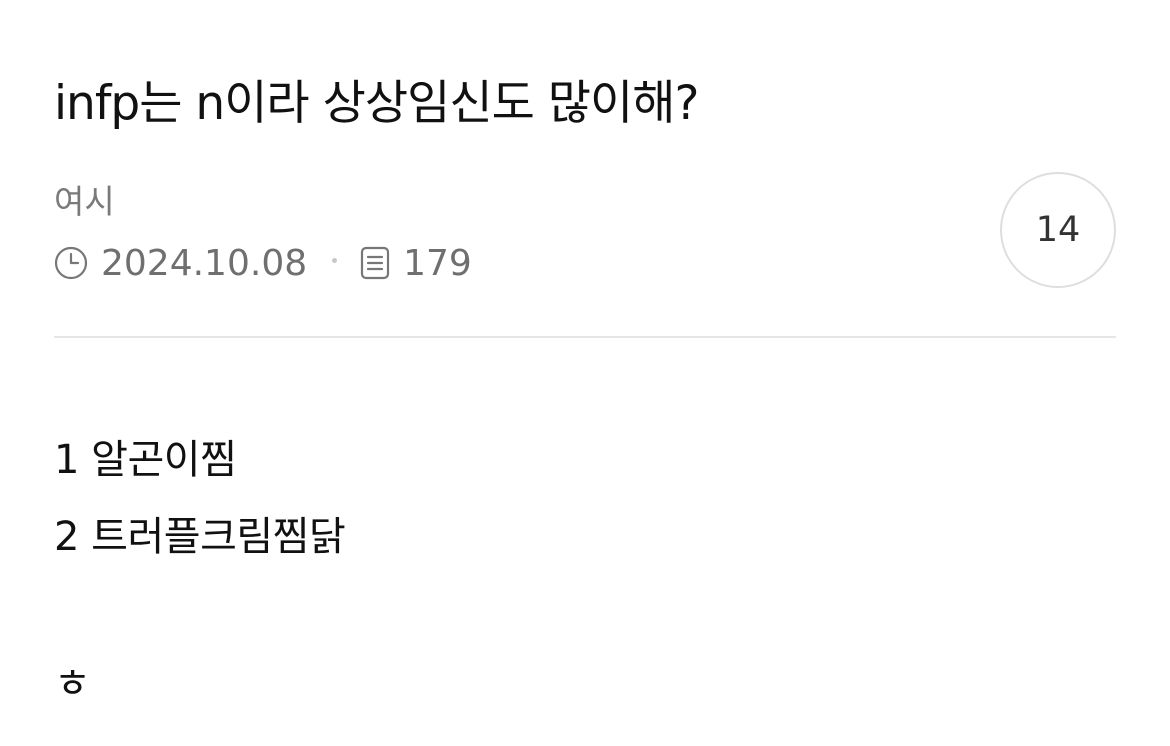 The image size is (1170, 746). I want to click on author-name: 여시, so click(84, 202).